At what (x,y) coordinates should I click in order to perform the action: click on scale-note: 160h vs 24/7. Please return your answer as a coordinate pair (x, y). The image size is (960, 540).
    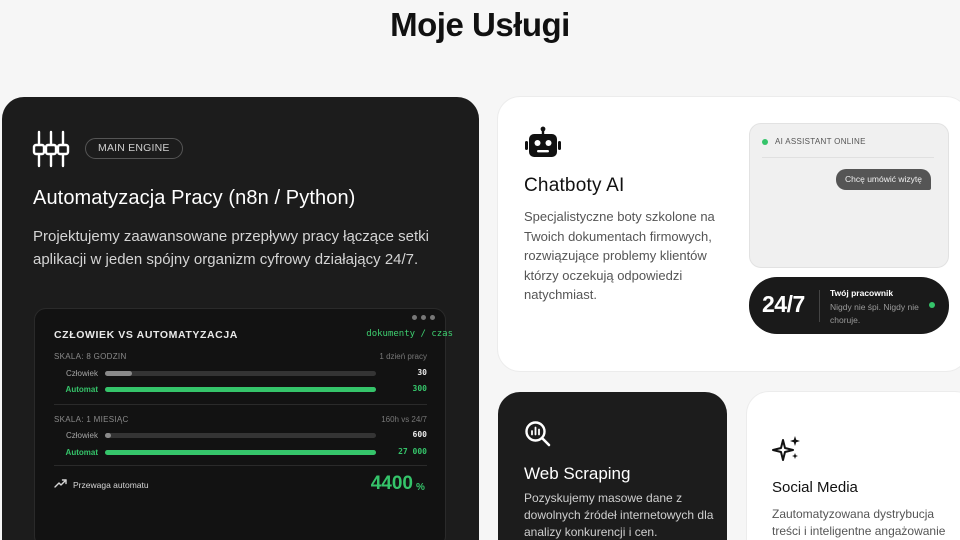
    Looking at the image, I should click on (404, 419).